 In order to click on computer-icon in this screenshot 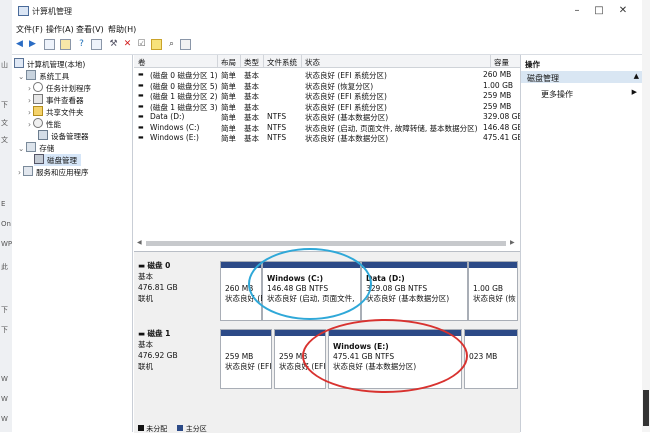, I will do `click(19, 63)`.